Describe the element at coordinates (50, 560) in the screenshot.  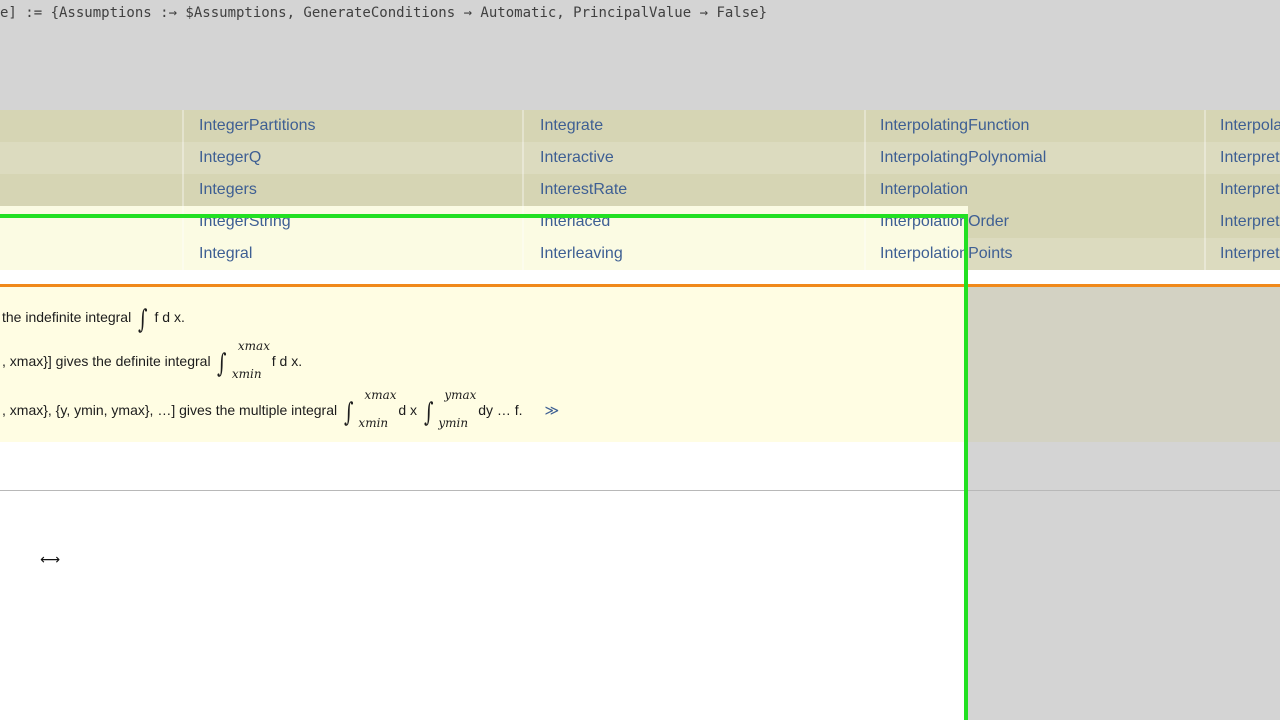
I see `horizontal-resize-icon: ⟷` at that location.